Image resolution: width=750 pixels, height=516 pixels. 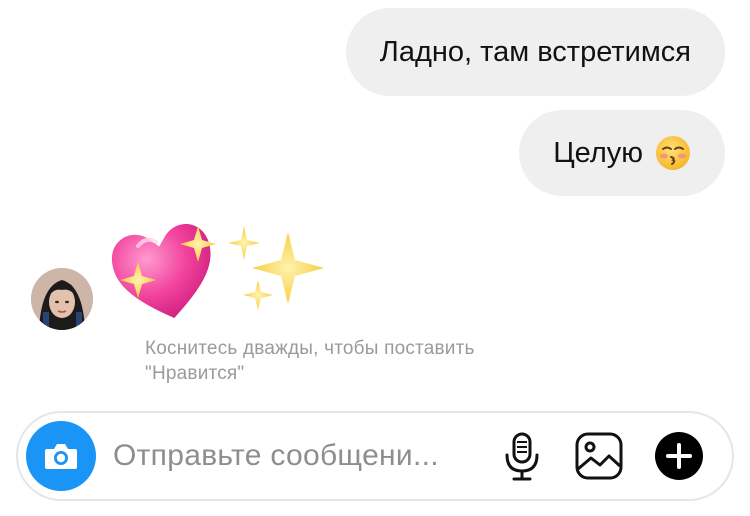 I want to click on message-text: Ладно, там встретимся, so click(x=535, y=51).